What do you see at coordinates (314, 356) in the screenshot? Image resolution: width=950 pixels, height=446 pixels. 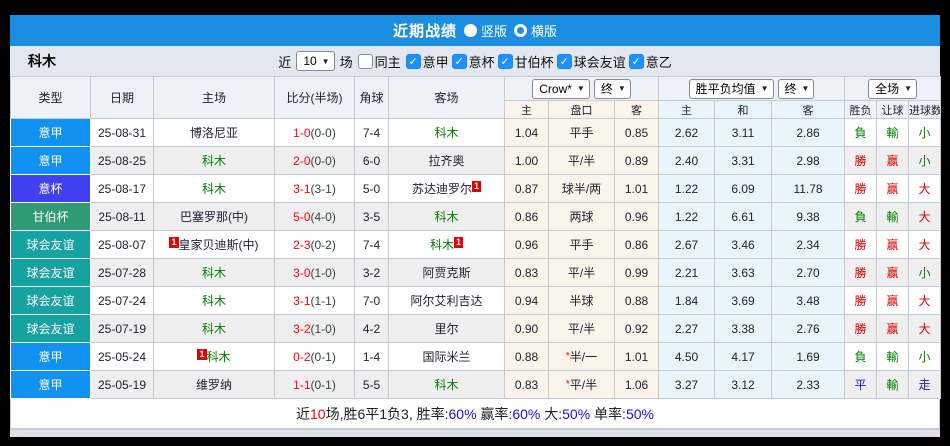 I see `score-cell: 0-2(0-1)` at bounding box center [314, 356].